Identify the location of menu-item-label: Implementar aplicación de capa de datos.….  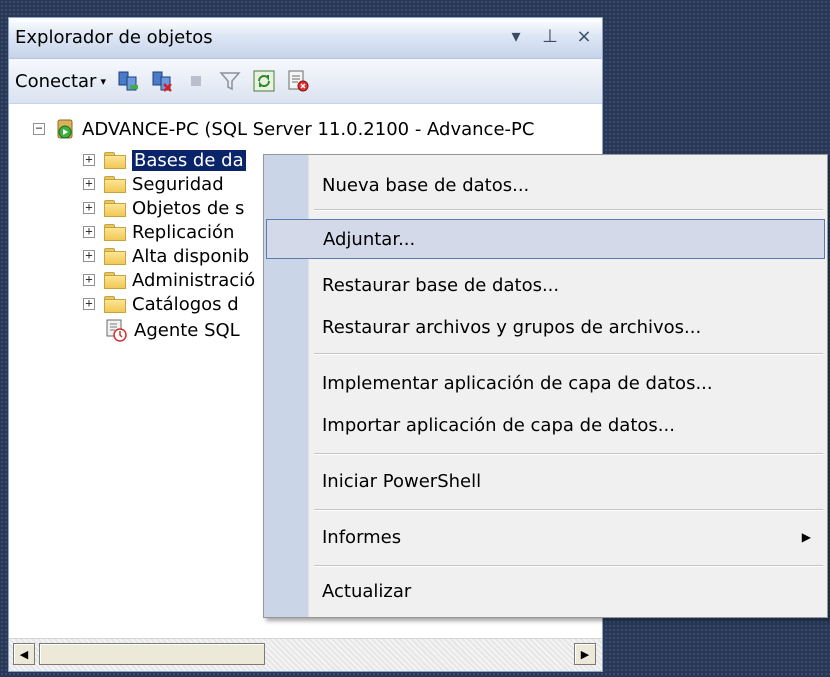
(517, 383).